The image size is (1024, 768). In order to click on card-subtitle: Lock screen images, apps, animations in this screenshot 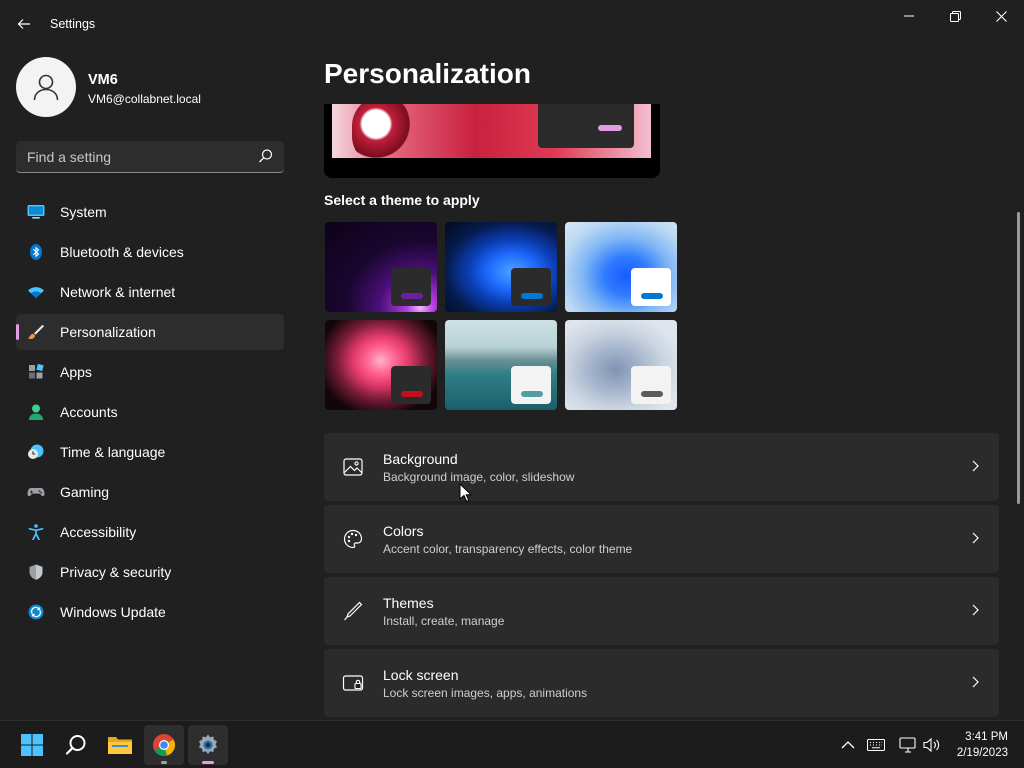, I will do `click(485, 693)`.